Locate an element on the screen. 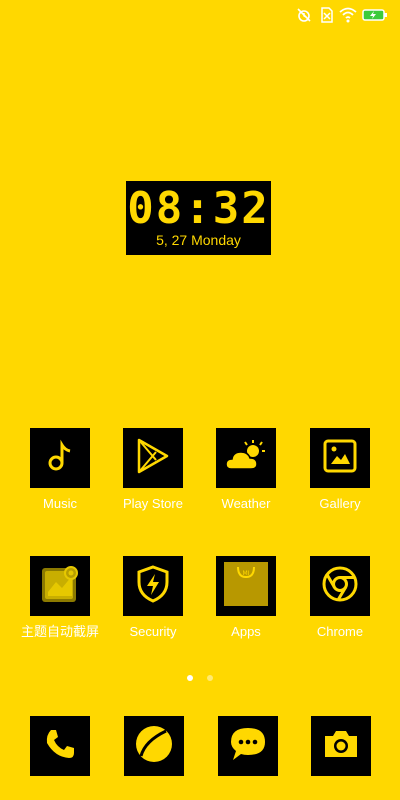 This screenshot has height=800, width=400. apps-app-tile: MI is located at coordinates (246, 586).